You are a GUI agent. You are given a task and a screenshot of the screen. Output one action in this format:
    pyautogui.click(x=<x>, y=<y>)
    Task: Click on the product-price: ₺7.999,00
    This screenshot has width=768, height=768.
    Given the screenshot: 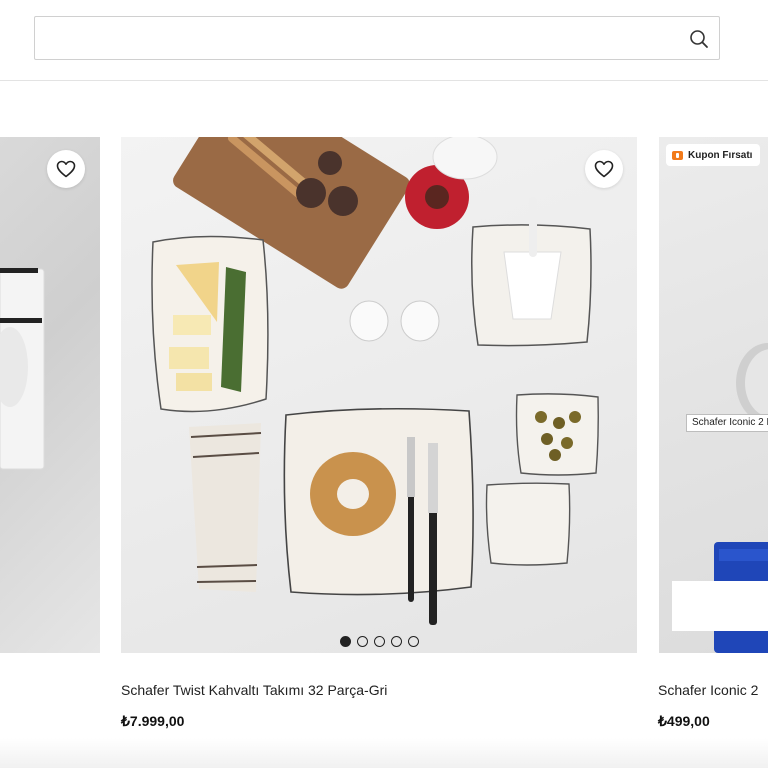 What is the action you would take?
    pyautogui.click(x=153, y=721)
    